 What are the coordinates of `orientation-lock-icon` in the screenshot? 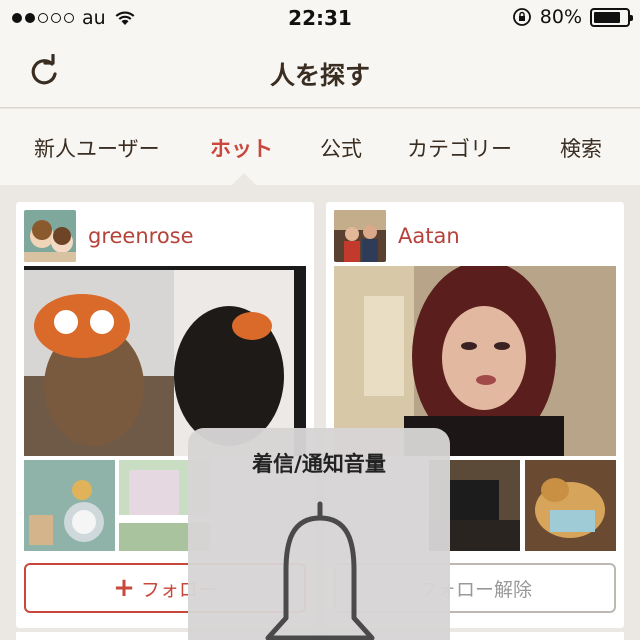 It's located at (521, 17).